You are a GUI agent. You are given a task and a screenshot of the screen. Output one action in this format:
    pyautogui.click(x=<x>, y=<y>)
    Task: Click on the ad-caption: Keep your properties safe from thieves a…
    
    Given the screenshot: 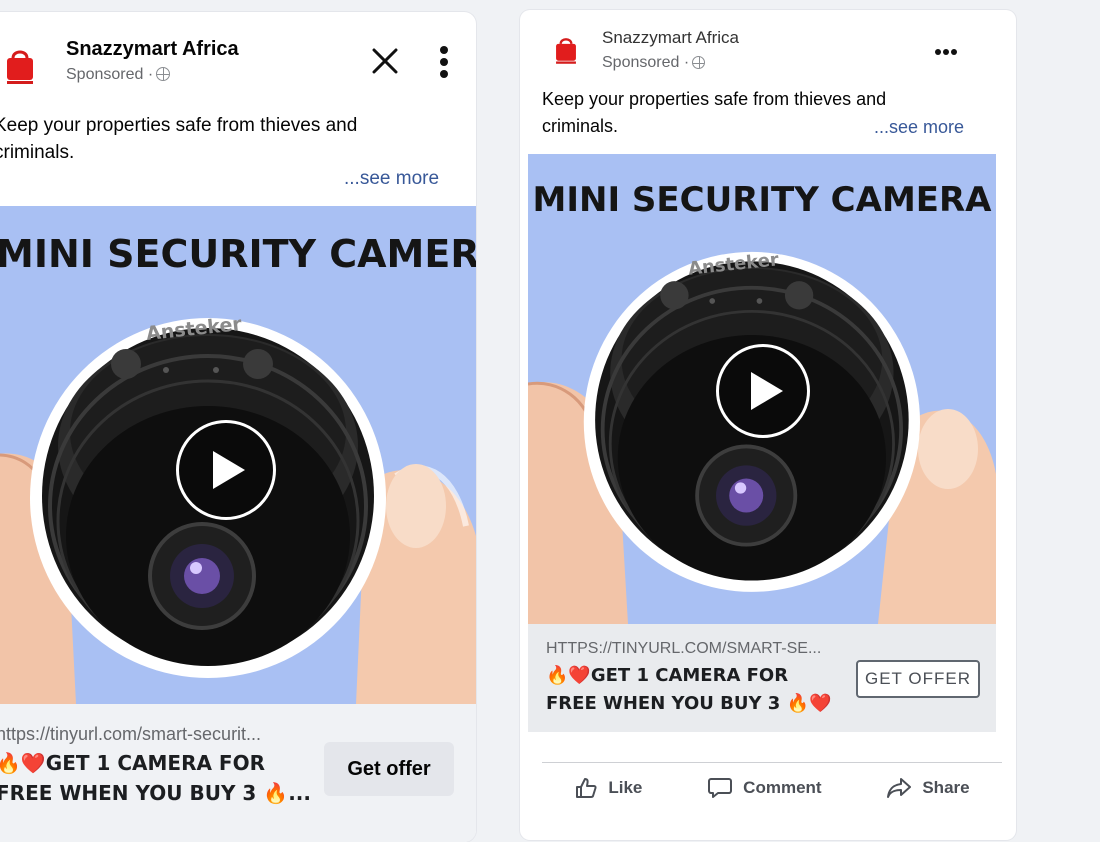 What is the action you would take?
    pyautogui.click(x=232, y=139)
    